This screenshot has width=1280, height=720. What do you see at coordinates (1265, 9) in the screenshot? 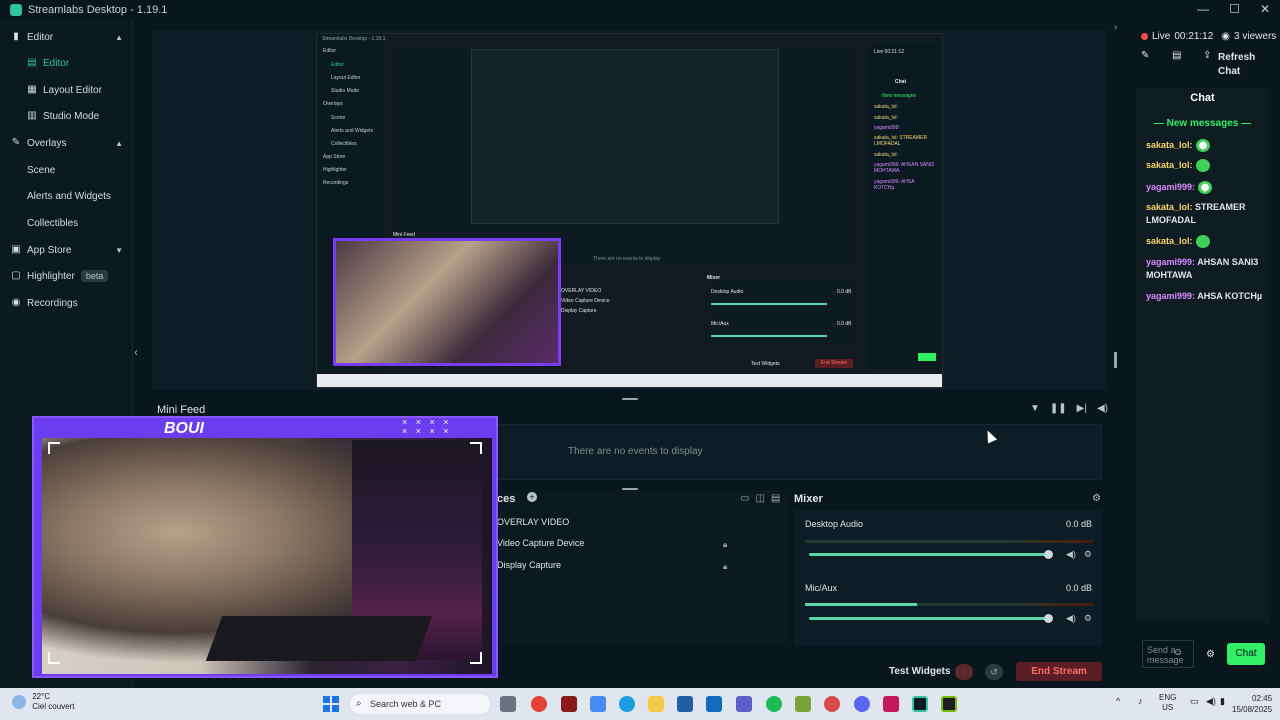
I see `close-icon: ✕` at bounding box center [1265, 9].